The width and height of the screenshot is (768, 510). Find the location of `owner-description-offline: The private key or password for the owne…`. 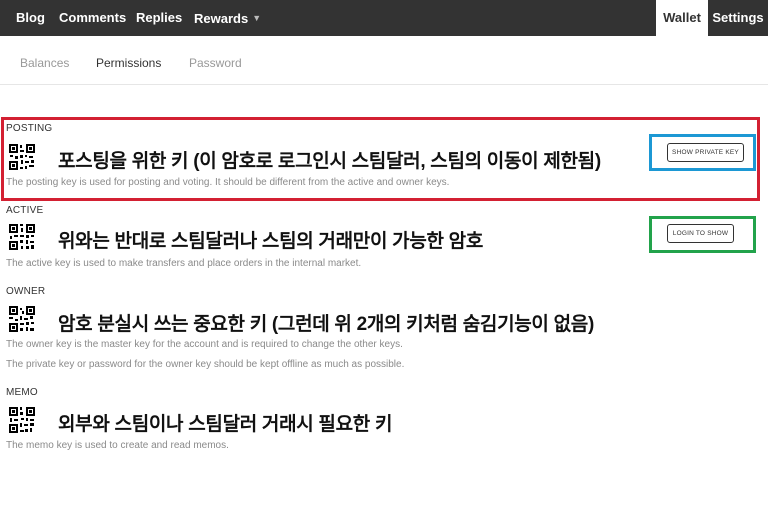

owner-description-offline: The private key or password for the owne… is located at coordinates (205, 364).